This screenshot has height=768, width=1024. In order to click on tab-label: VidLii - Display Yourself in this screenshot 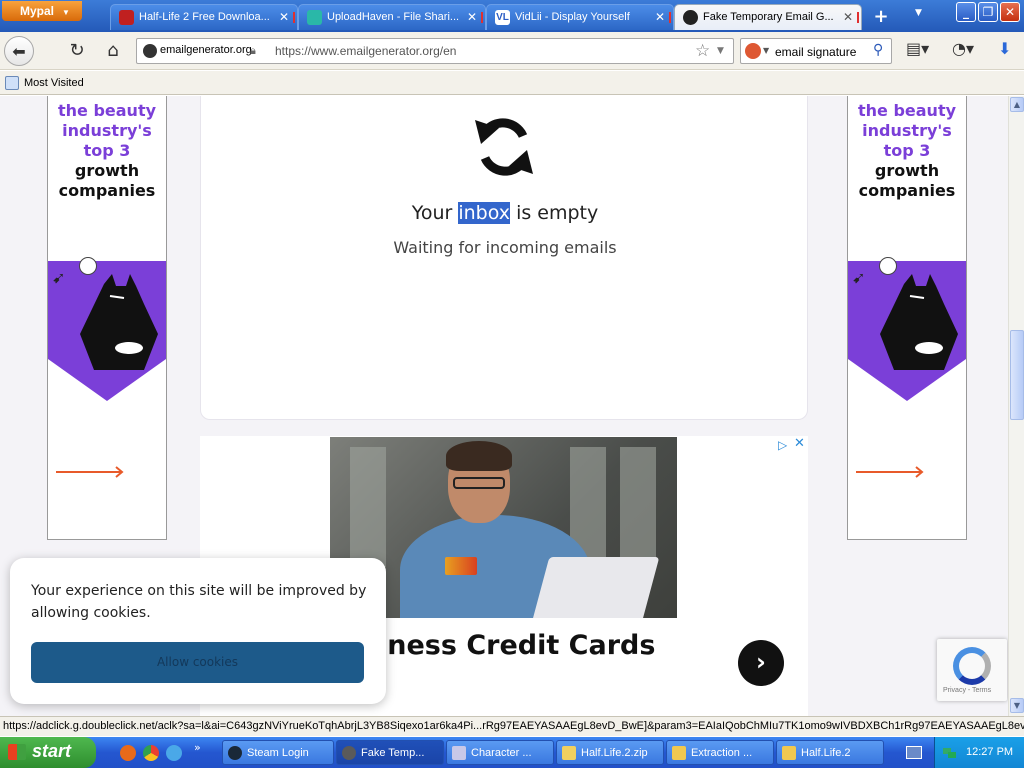, I will do `click(572, 17)`.